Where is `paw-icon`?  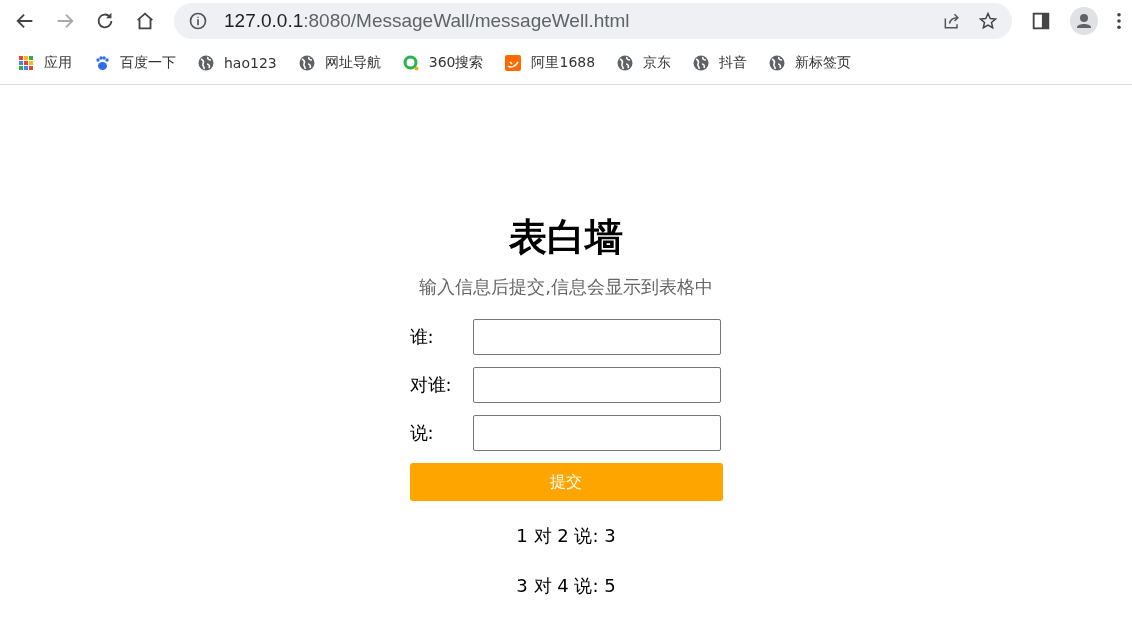 paw-icon is located at coordinates (102, 63).